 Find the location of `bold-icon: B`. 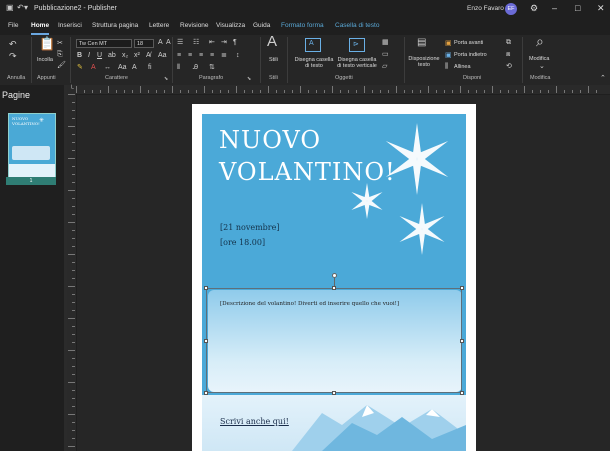

bold-icon: B is located at coordinates (79, 56).